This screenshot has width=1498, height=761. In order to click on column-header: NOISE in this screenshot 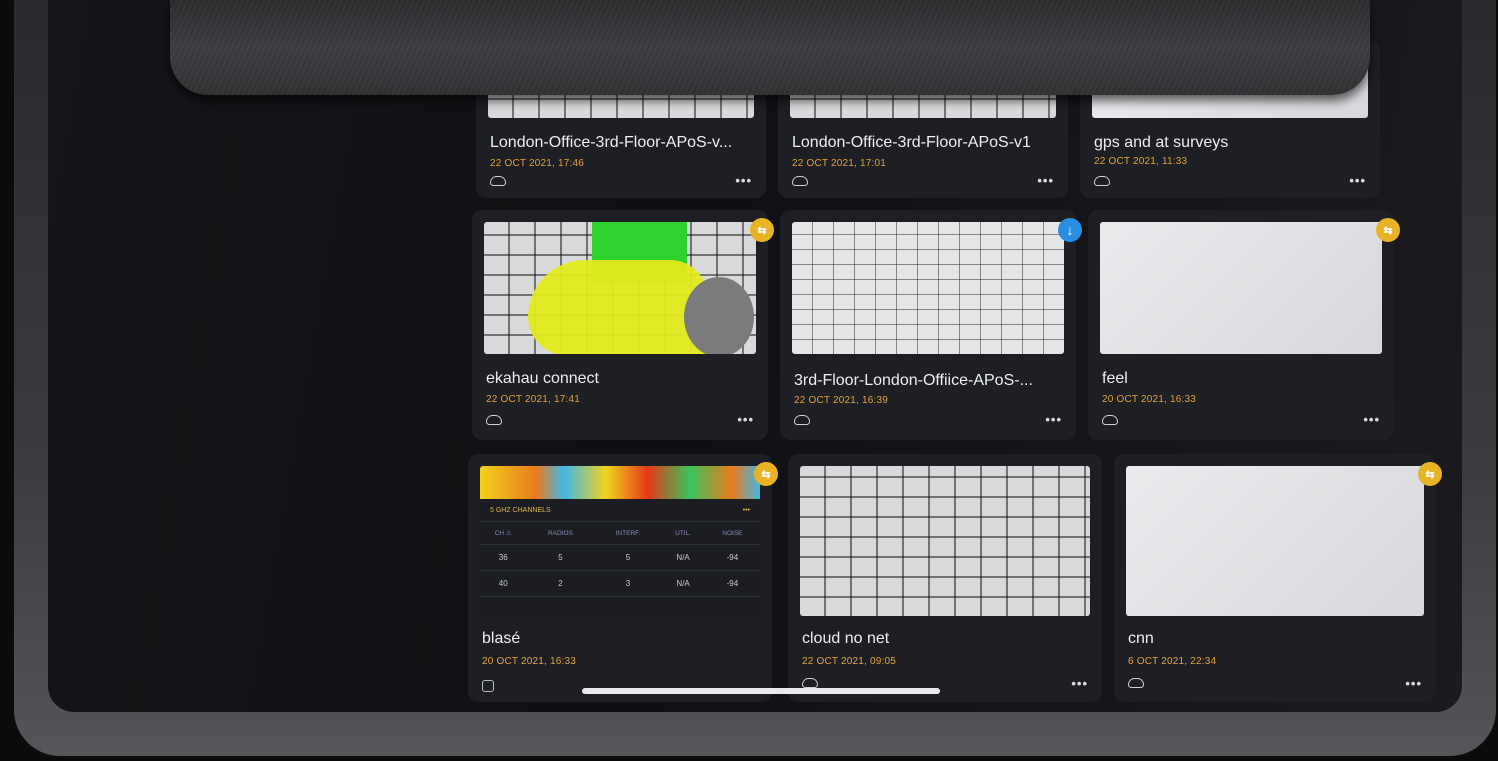, I will do `click(732, 533)`.